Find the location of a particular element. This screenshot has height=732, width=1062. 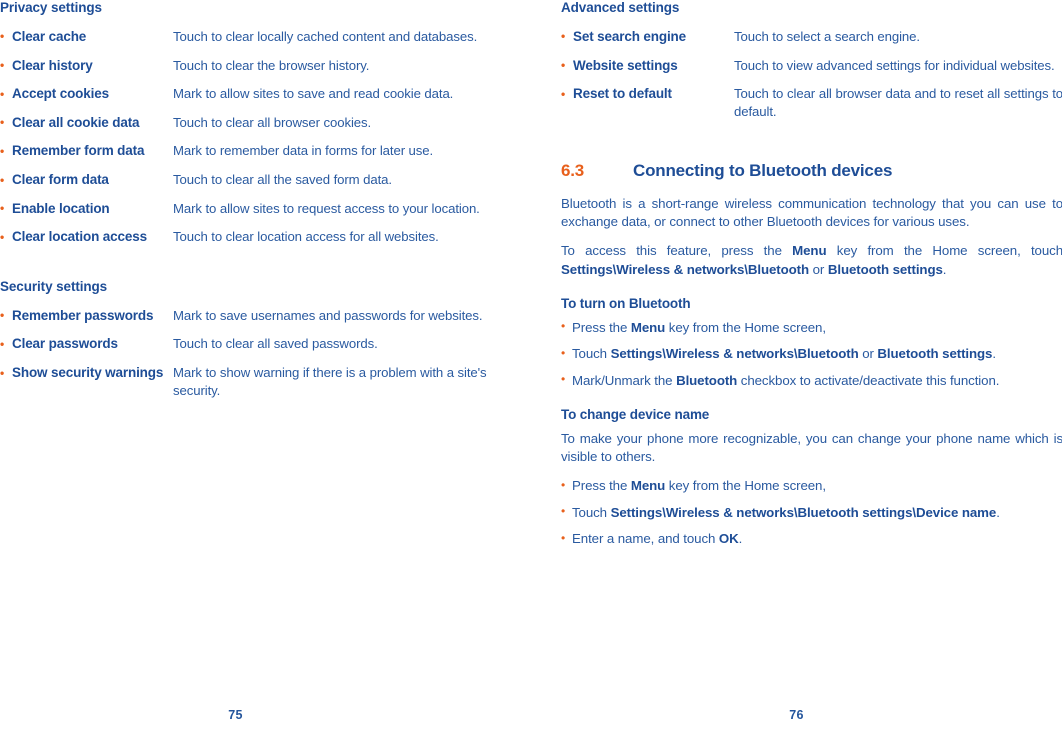

term-cell: Show security warnings is located at coordinates (86, 387).